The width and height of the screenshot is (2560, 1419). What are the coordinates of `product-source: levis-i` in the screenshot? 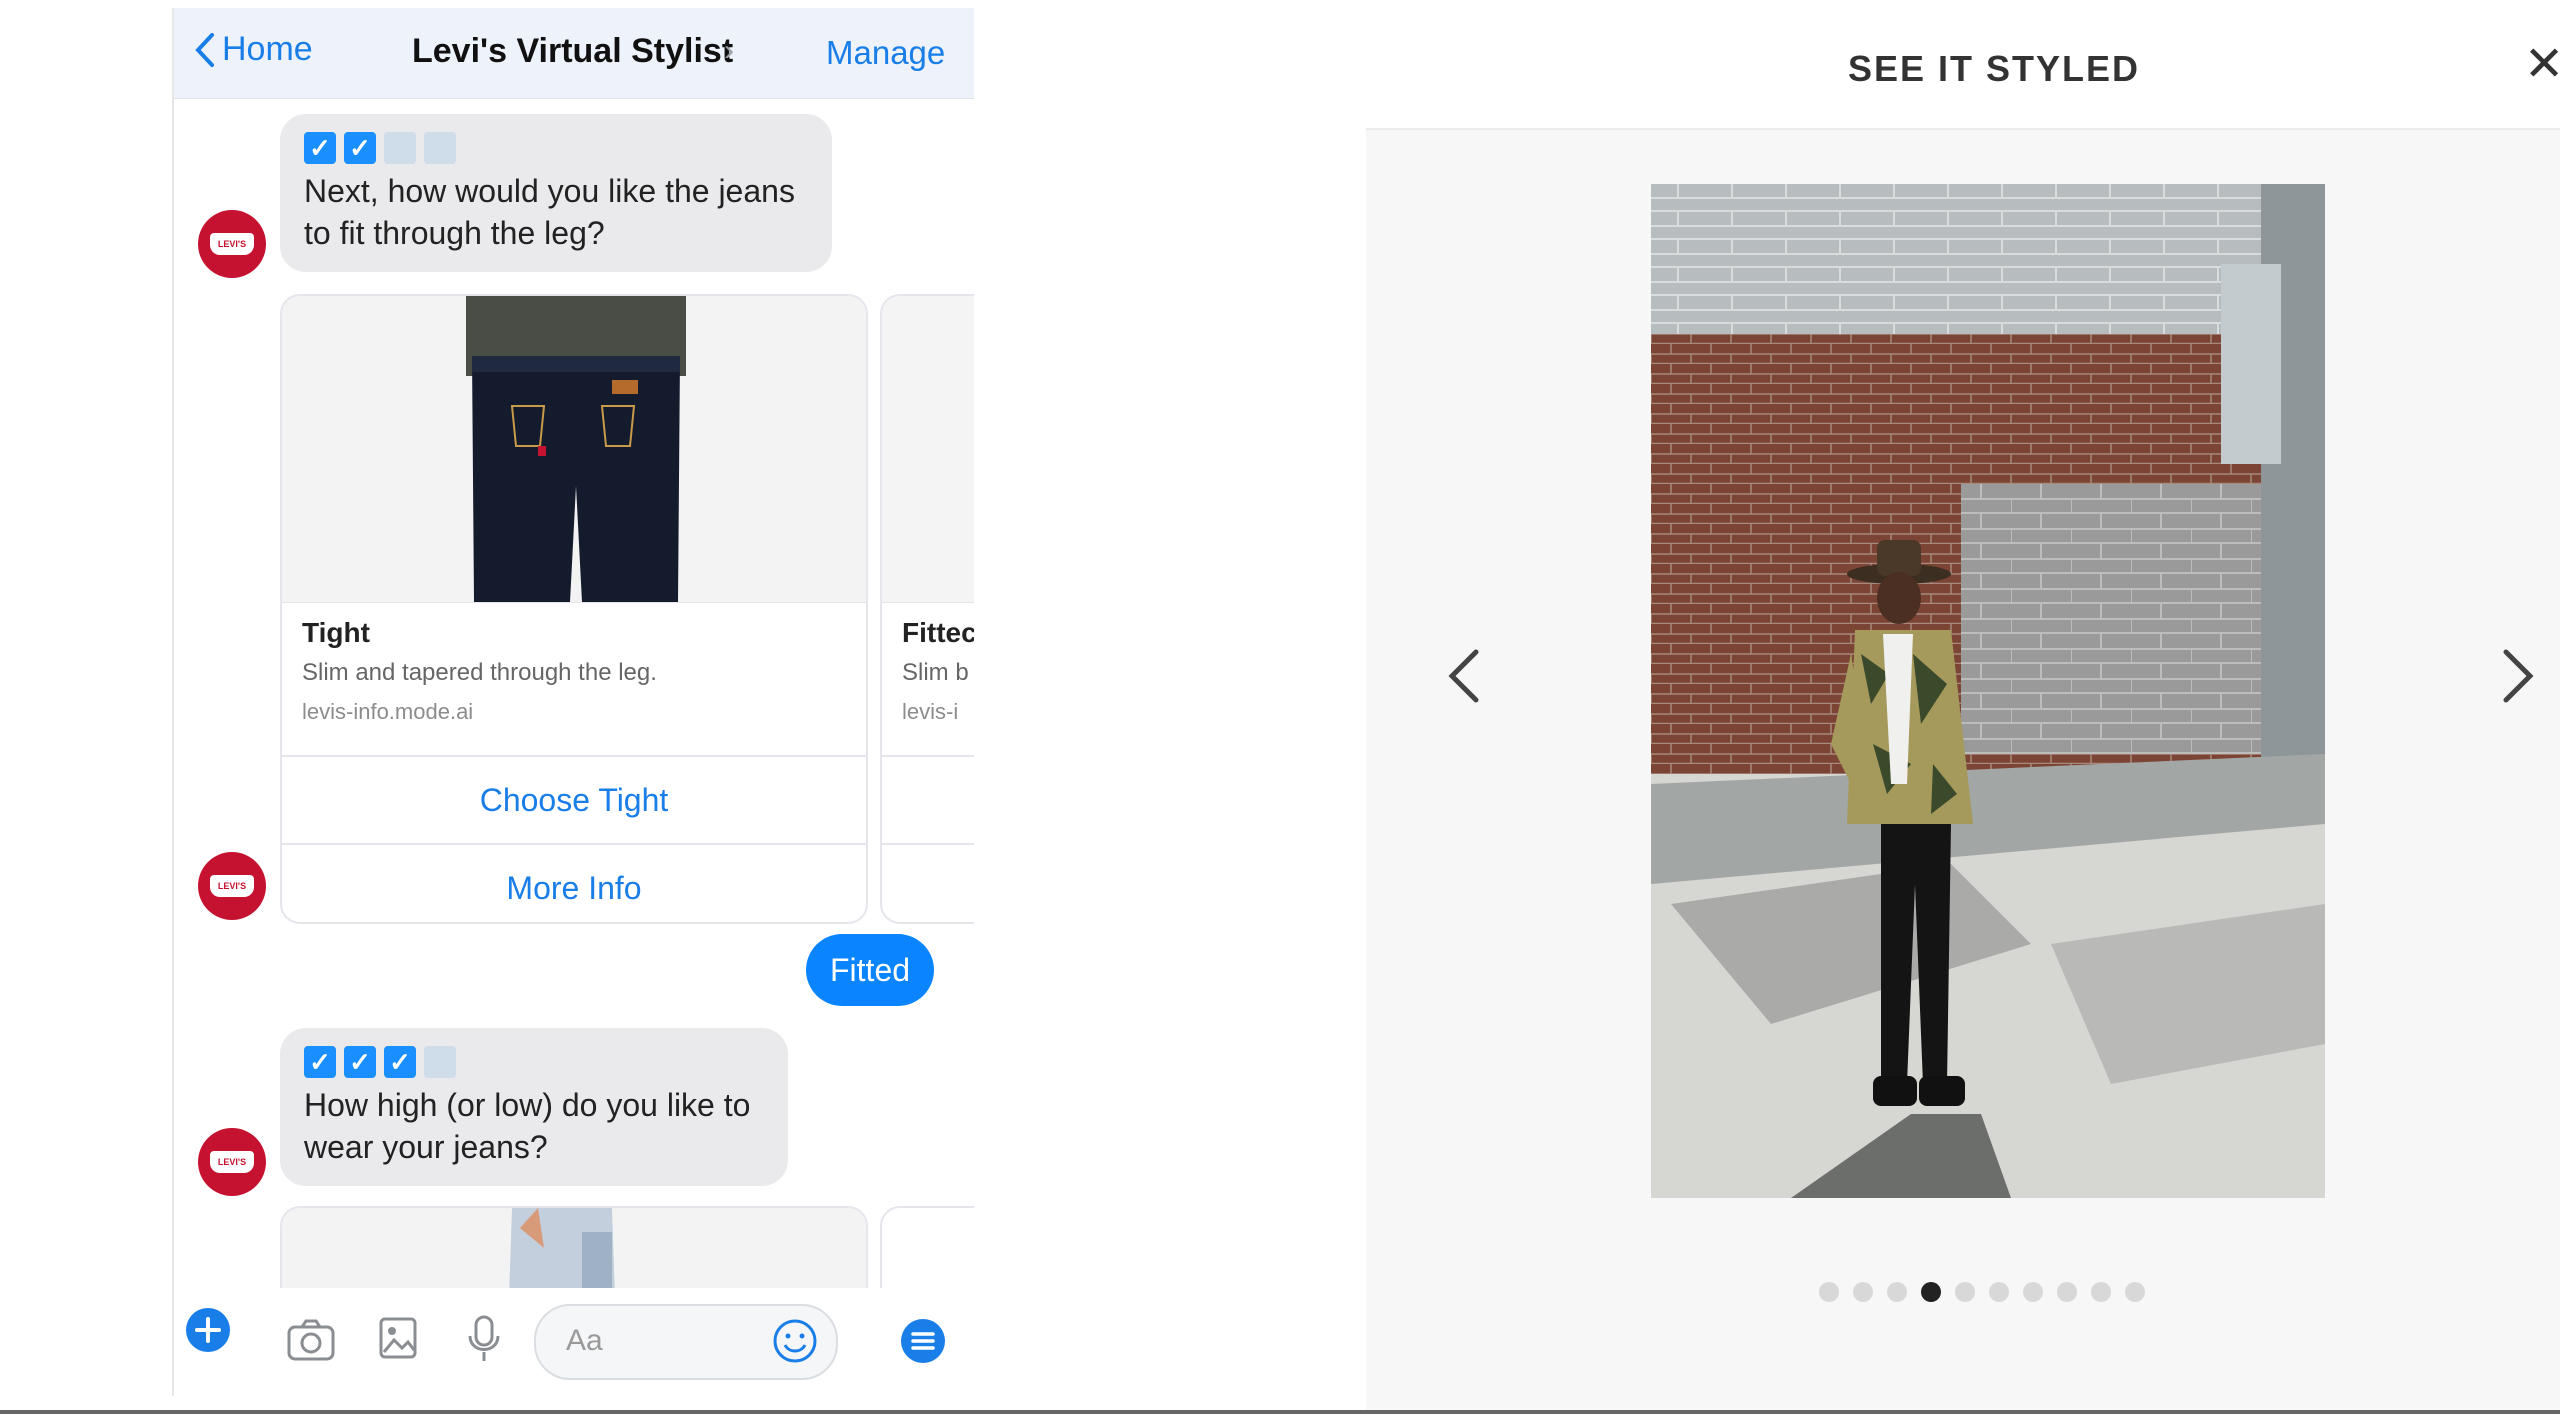 It's located at (930, 711).